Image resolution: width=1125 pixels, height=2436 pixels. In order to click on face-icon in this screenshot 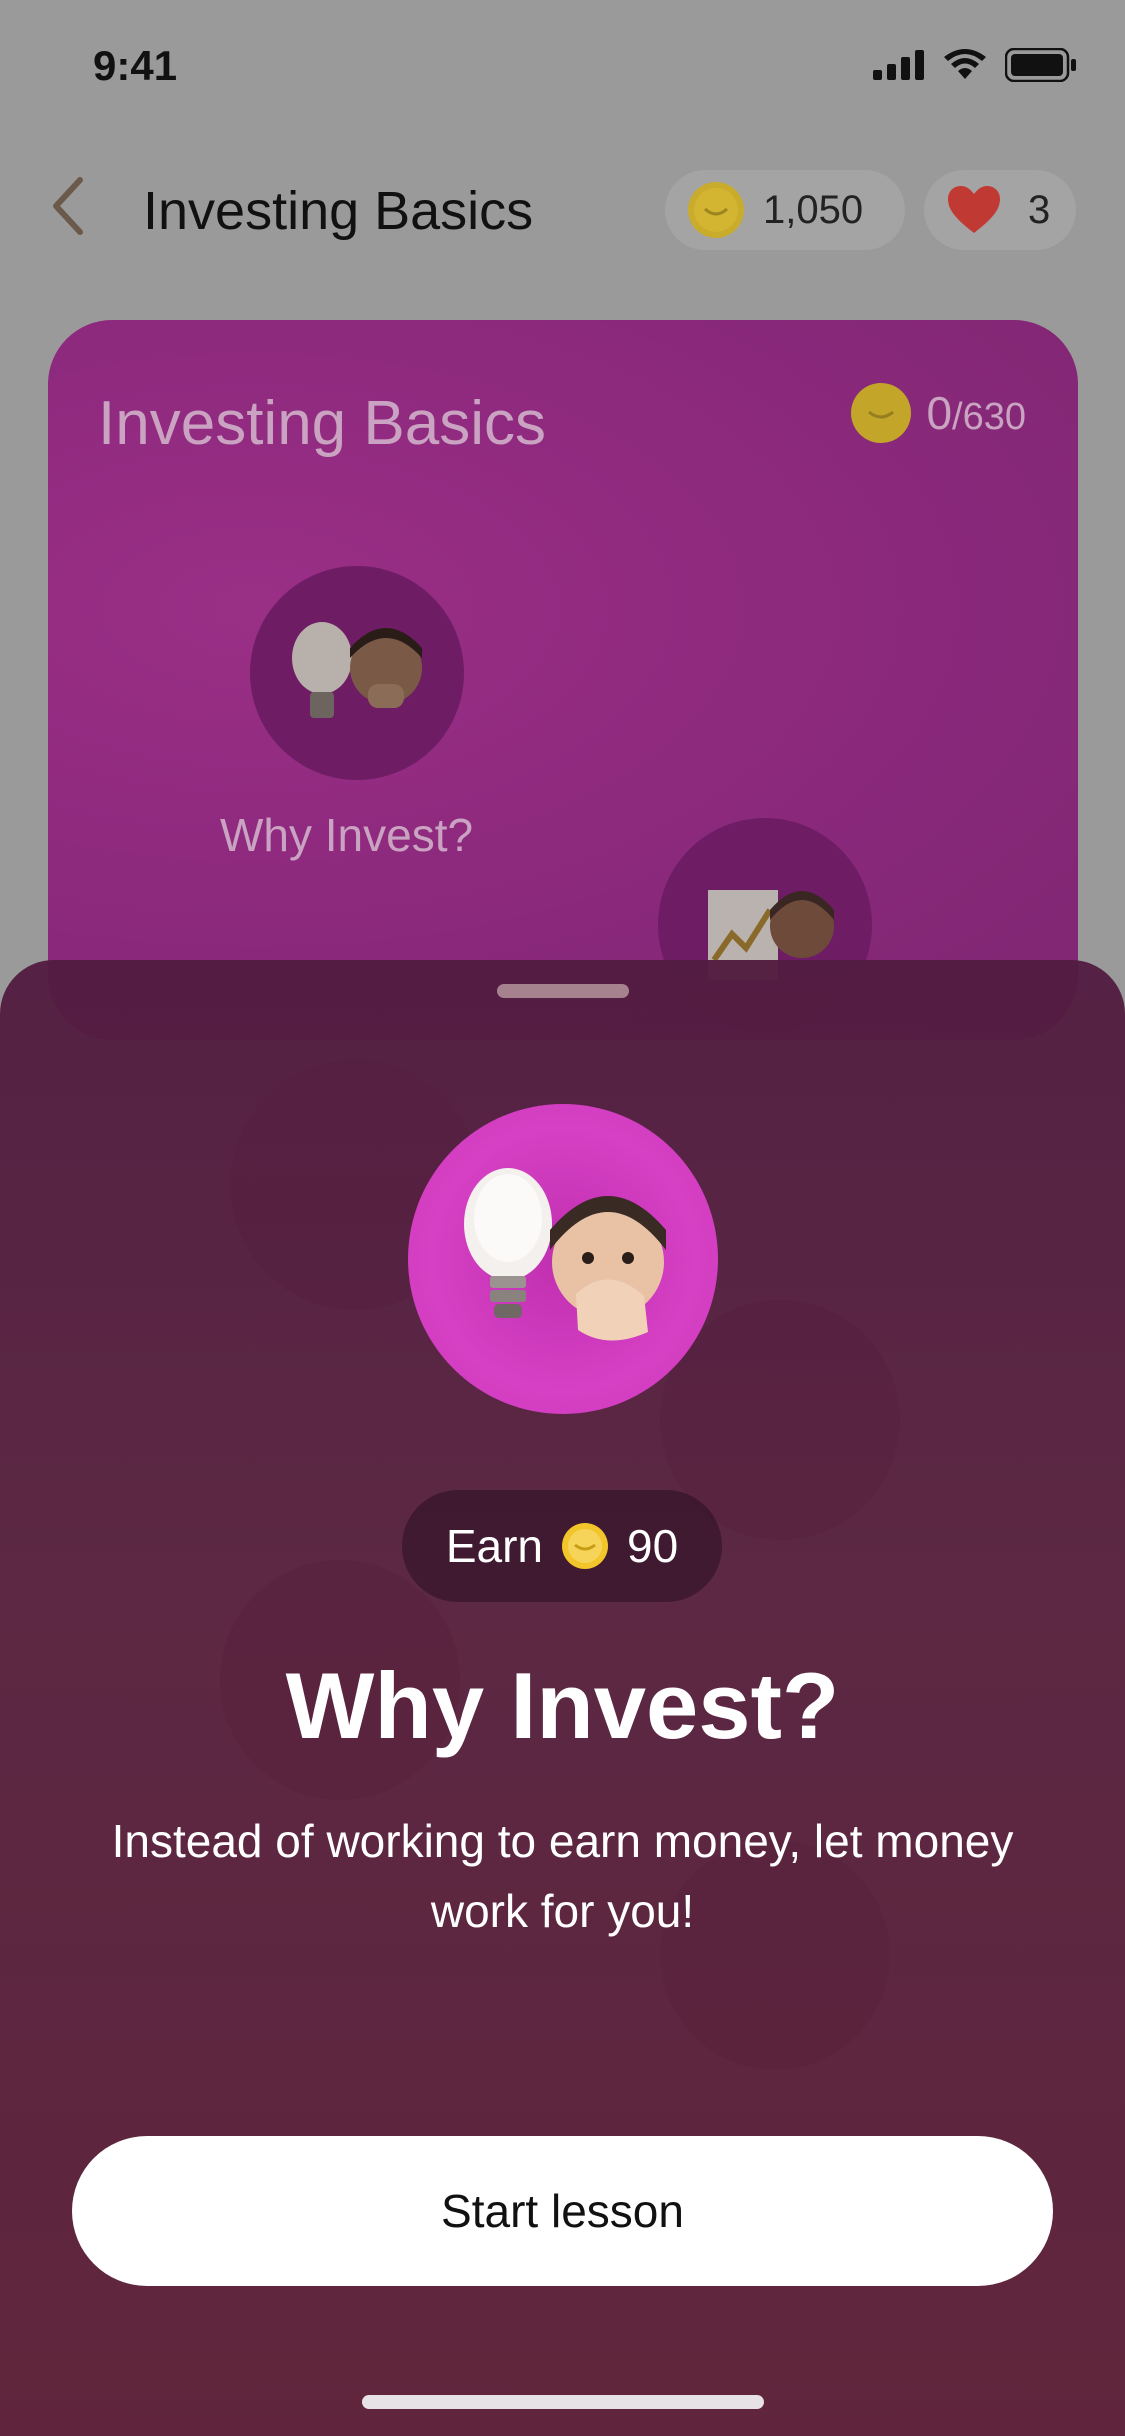, I will do `click(565, 1254)`.